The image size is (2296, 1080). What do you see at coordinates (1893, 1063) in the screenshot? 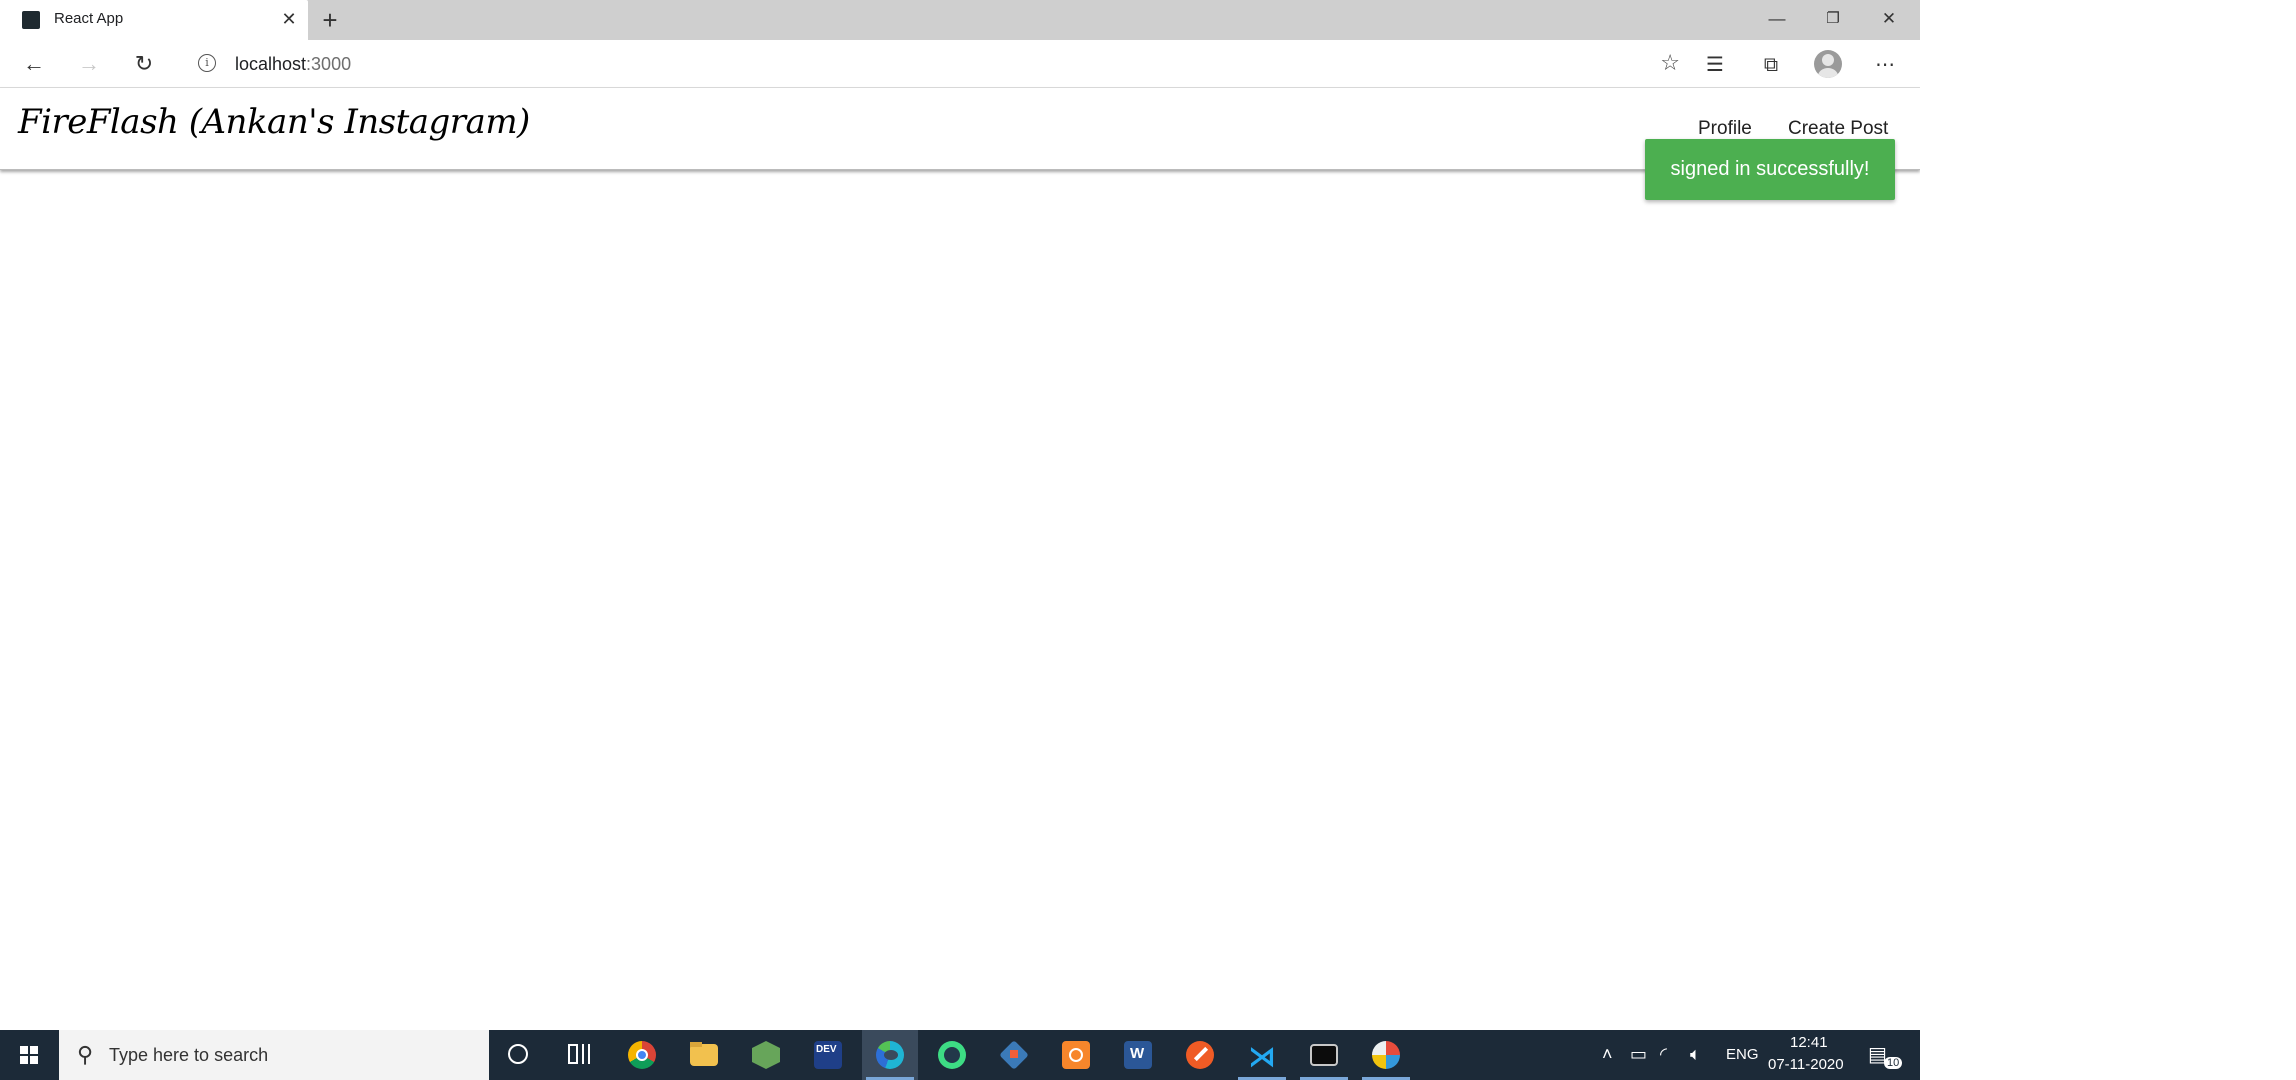
I see `notification-count-badge: 10` at bounding box center [1893, 1063].